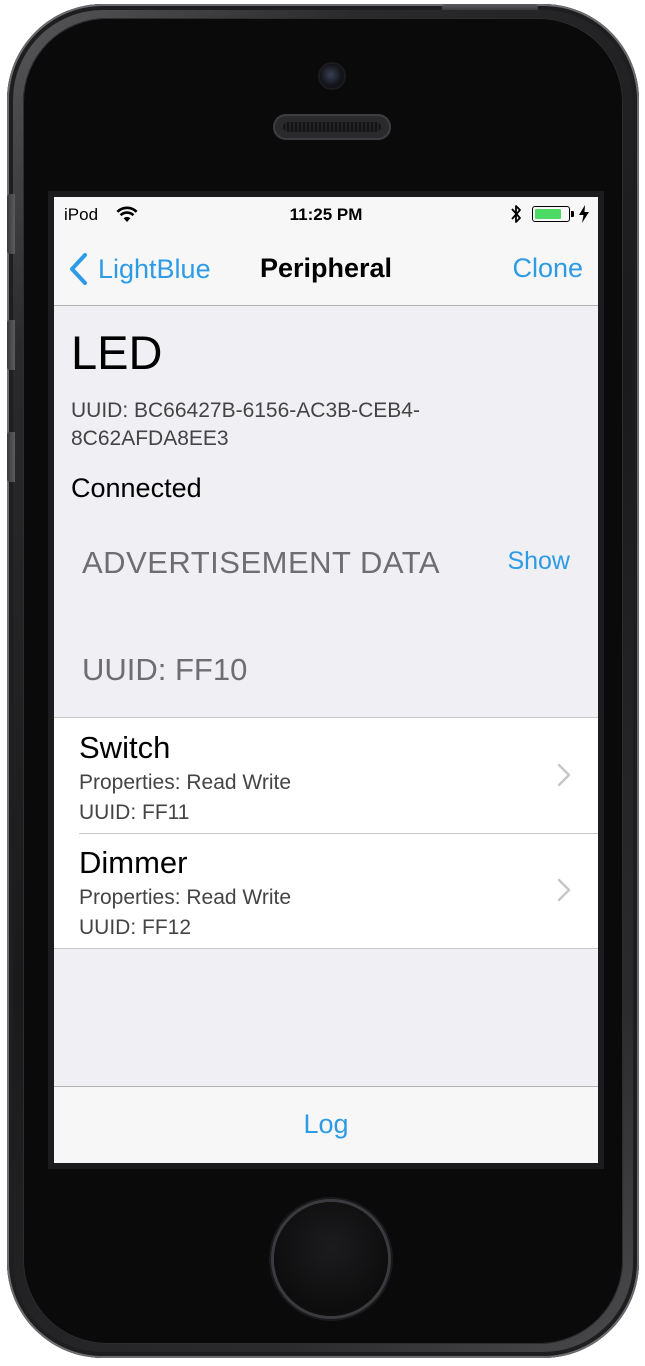 The height and width of the screenshot is (1366, 645). I want to click on bluetooth-icon, so click(516, 214).